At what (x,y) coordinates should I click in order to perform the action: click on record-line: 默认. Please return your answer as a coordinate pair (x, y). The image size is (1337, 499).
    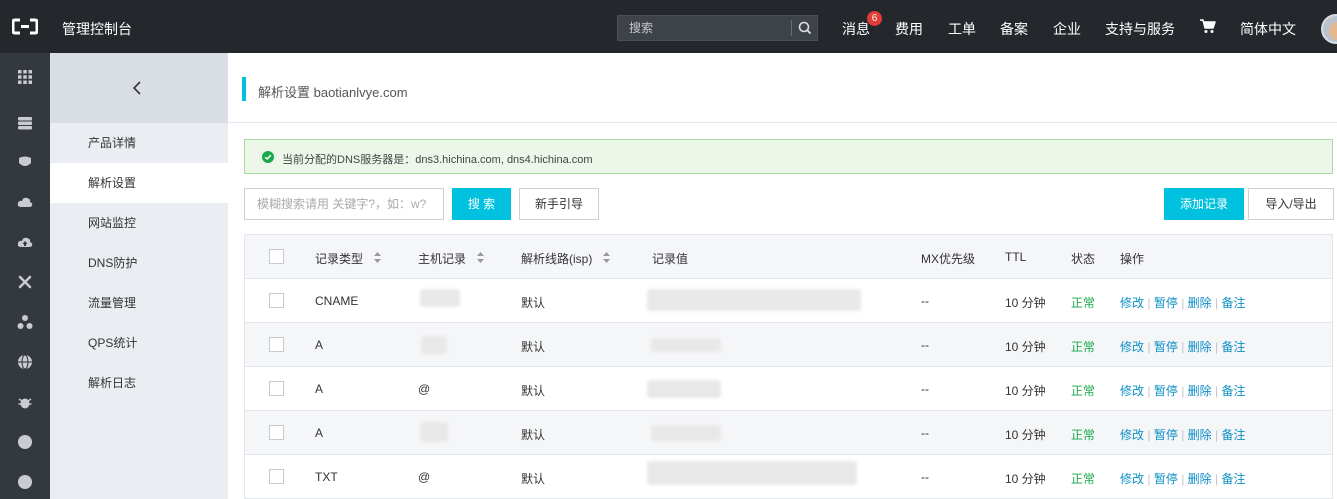
    Looking at the image, I should click on (533, 435).